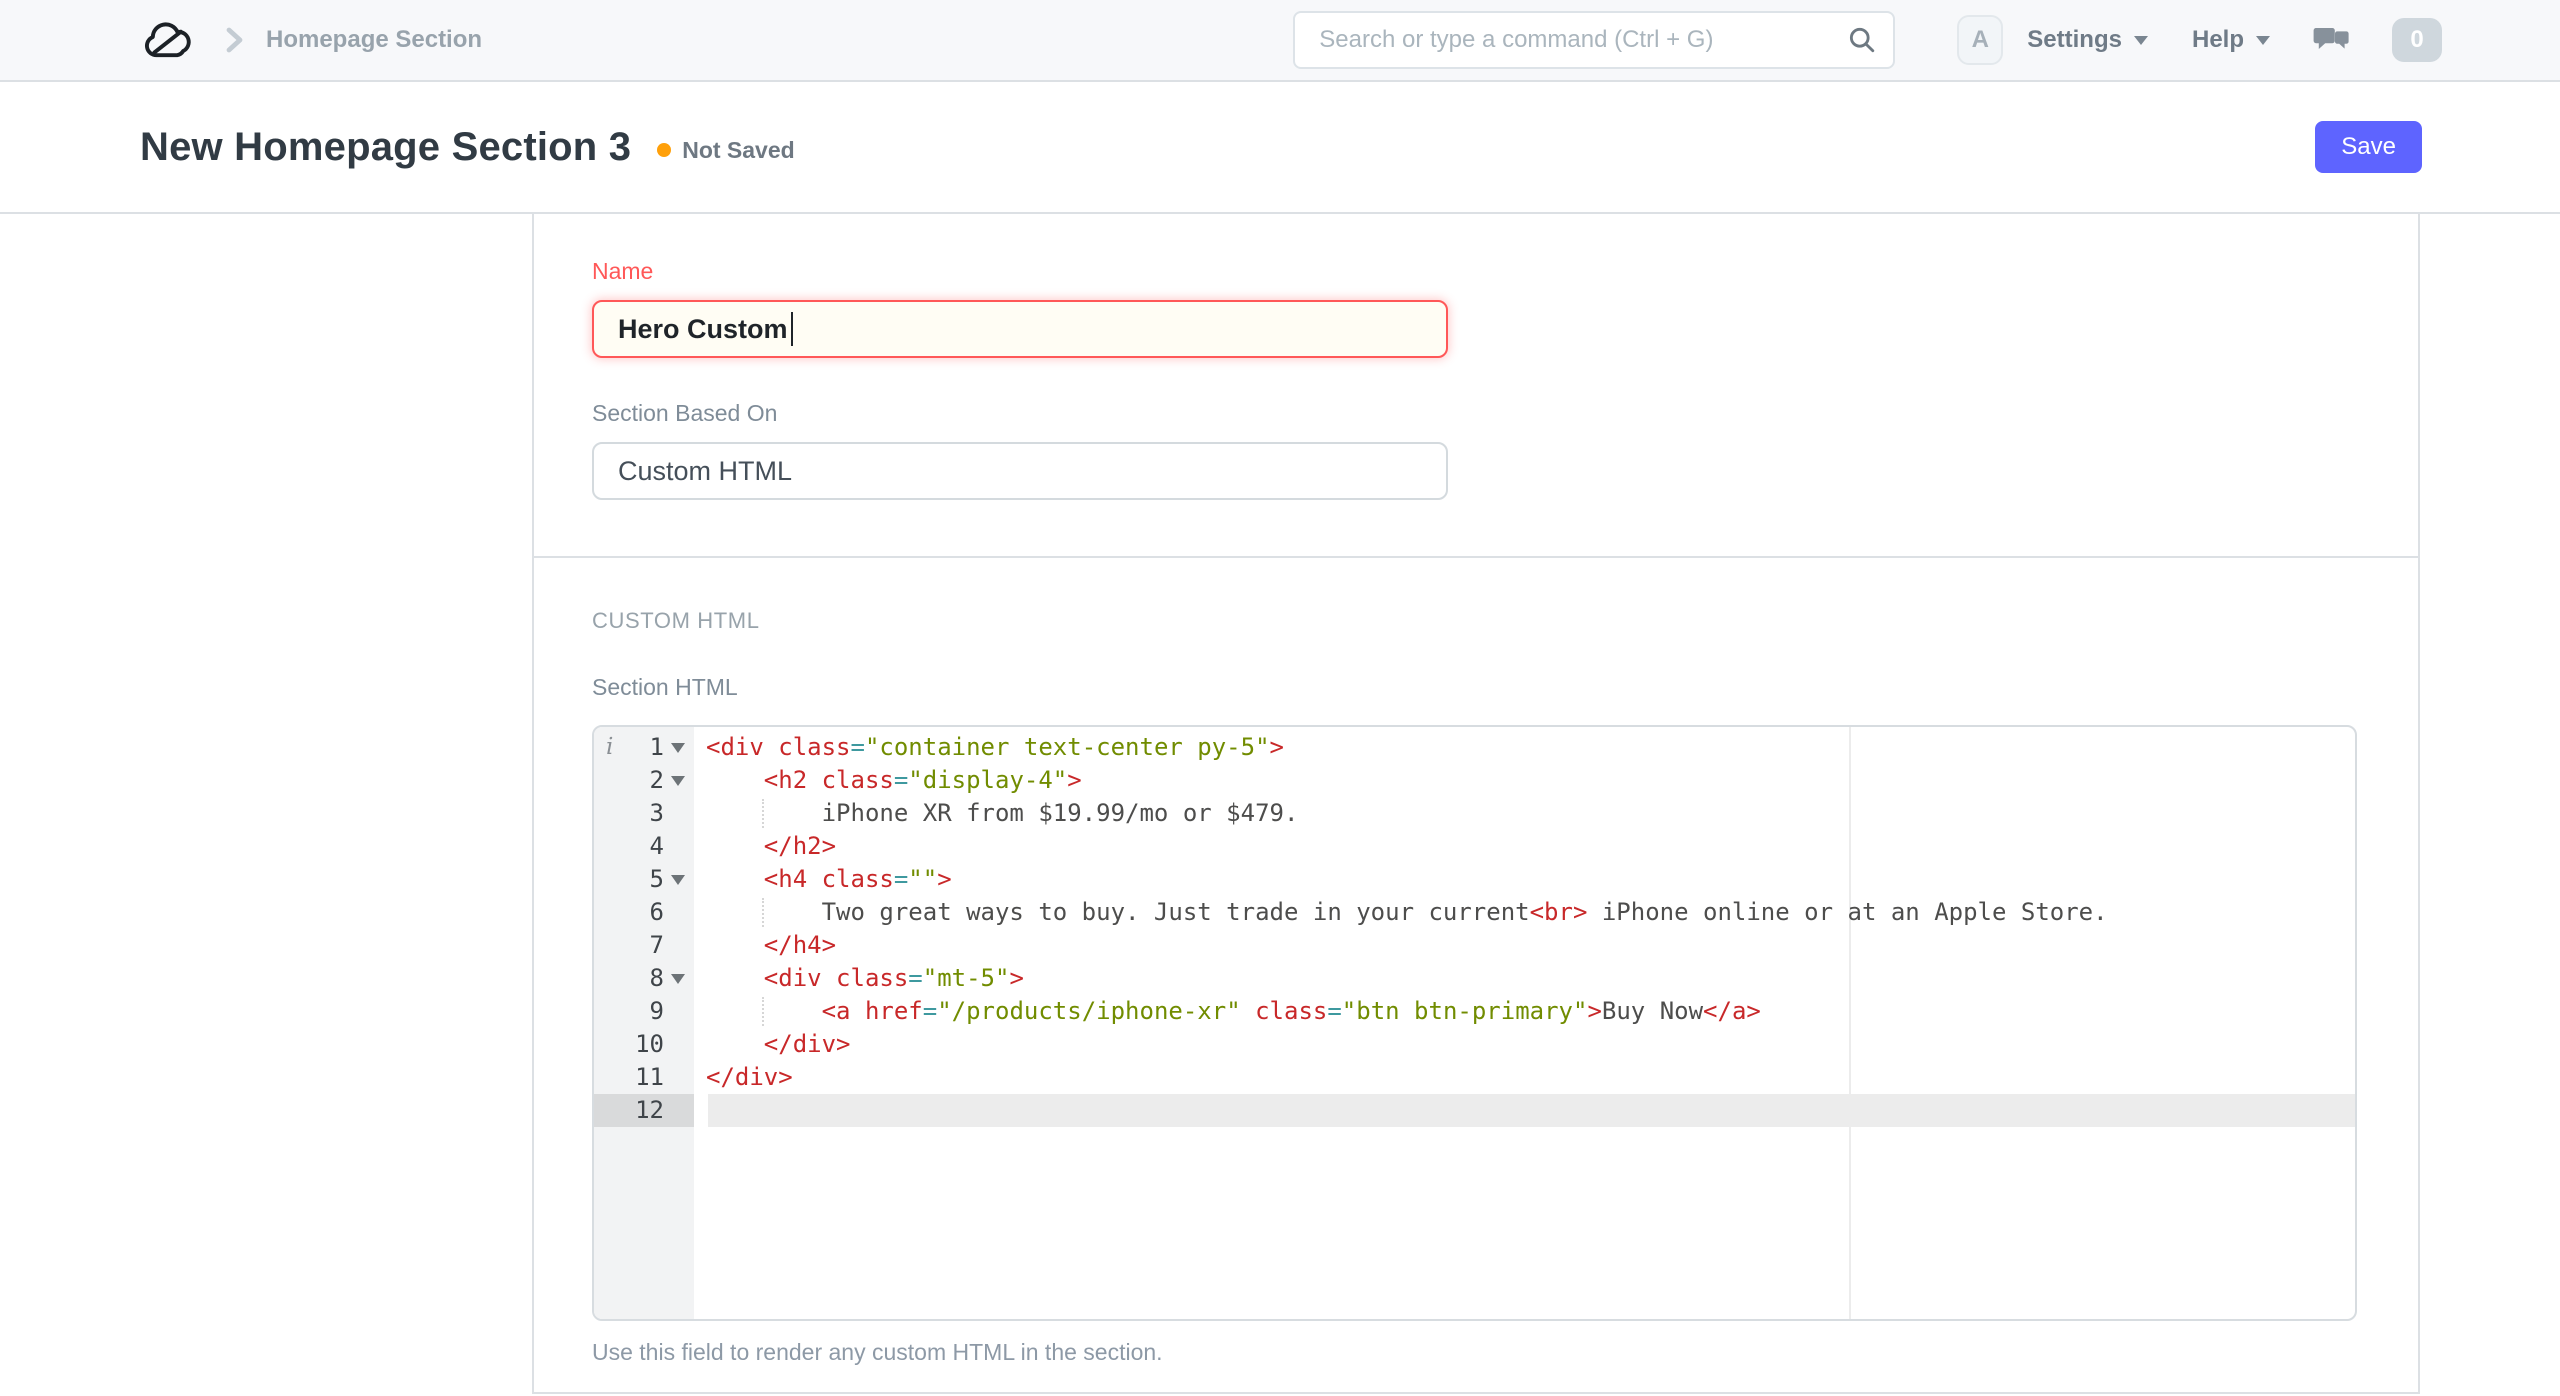 The width and height of the screenshot is (2560, 1396). Describe the element at coordinates (234, 40) in the screenshot. I see `breadcrumb-chevron-icon` at that location.